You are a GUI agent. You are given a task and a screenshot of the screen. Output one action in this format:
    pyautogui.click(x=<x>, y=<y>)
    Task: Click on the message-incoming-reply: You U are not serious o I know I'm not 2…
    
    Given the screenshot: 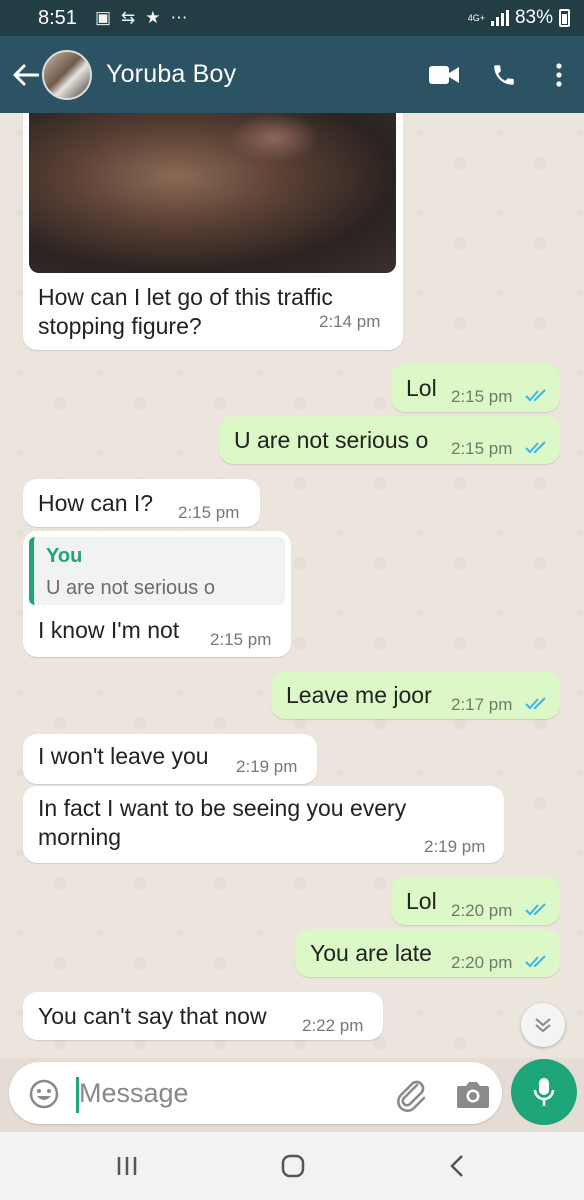 What is the action you would take?
    pyautogui.click(x=157, y=594)
    